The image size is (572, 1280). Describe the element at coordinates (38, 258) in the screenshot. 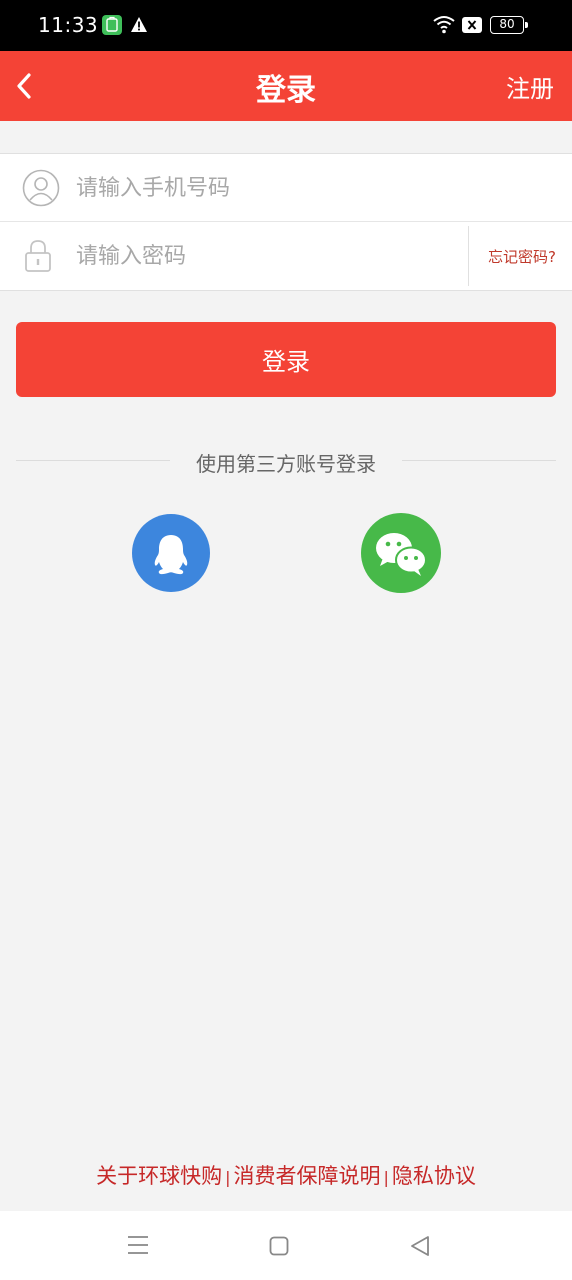

I see `lock-icon` at that location.